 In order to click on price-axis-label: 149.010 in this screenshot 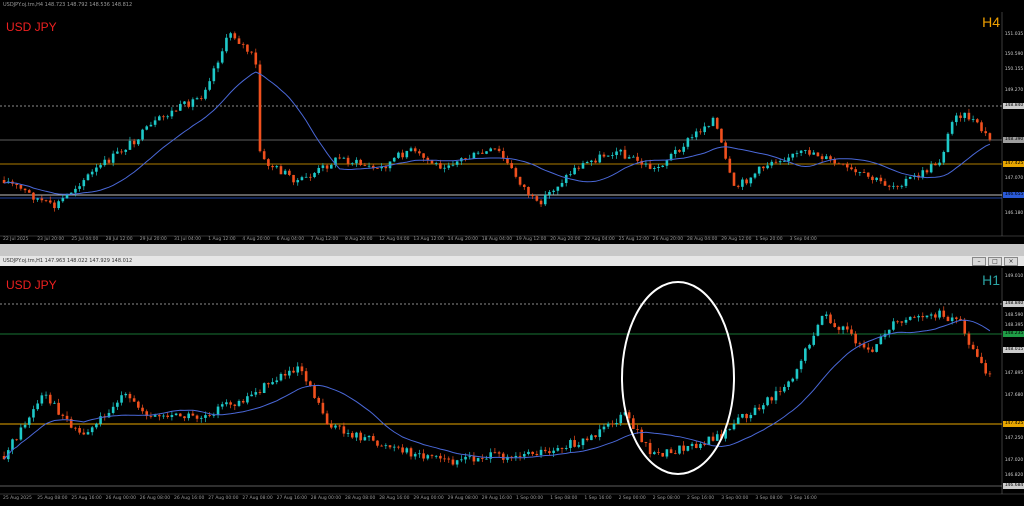, I will do `click(1013, 277)`.